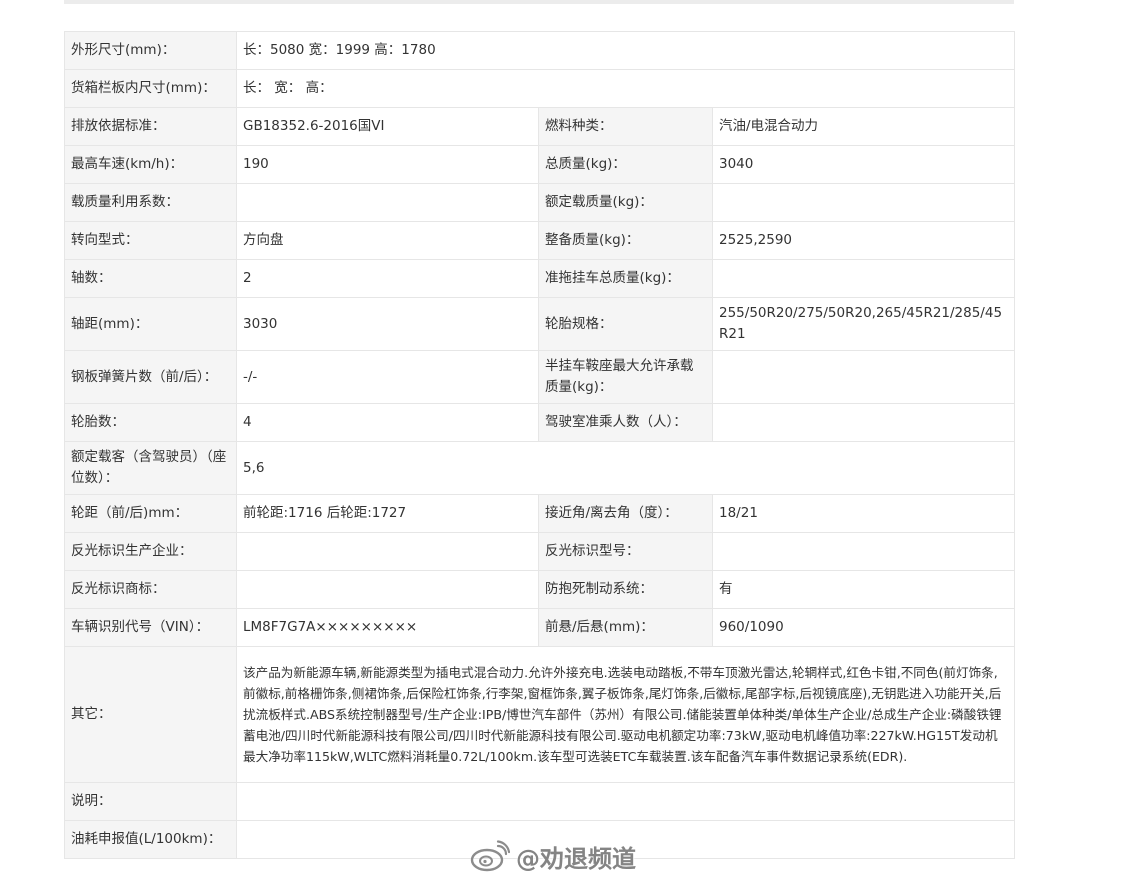 The image size is (1140, 884). Describe the element at coordinates (387, 240) in the screenshot. I see `value-steering-type: 方向盘` at that location.